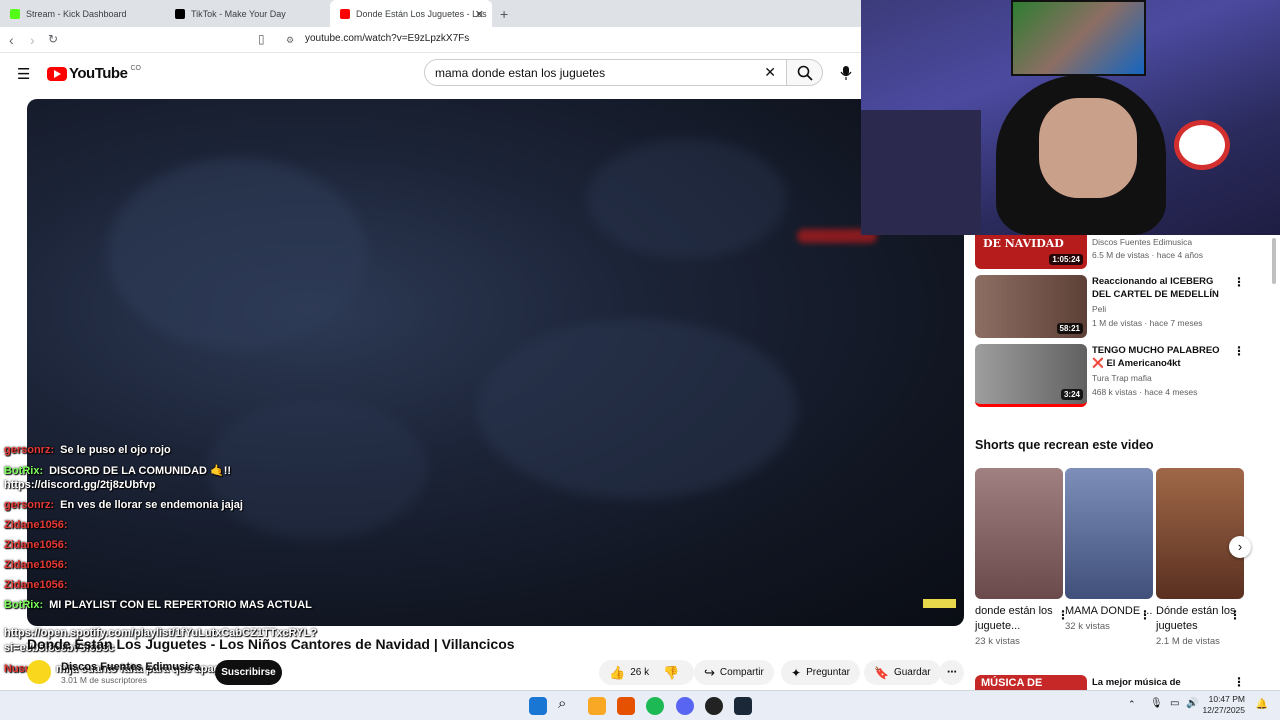 This screenshot has width=1280, height=720. What do you see at coordinates (1156, 703) in the screenshot?
I see `microphone-tray-icon: 🎙` at bounding box center [1156, 703].